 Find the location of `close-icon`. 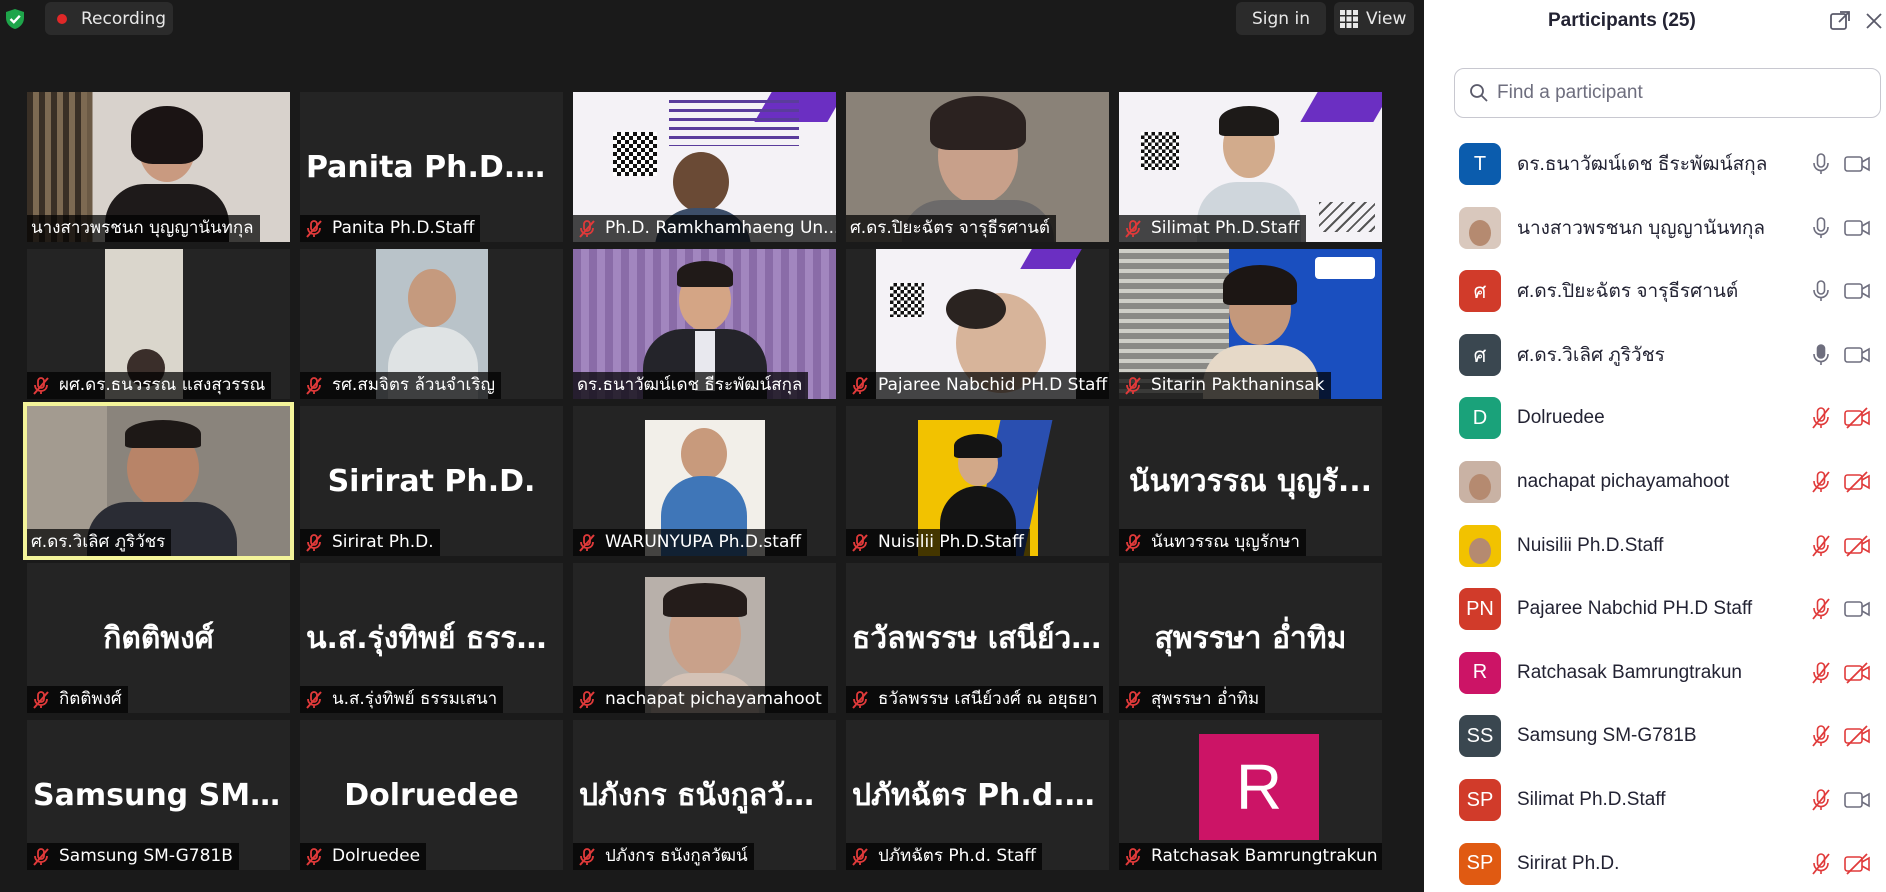

close-icon is located at coordinates (1874, 21).